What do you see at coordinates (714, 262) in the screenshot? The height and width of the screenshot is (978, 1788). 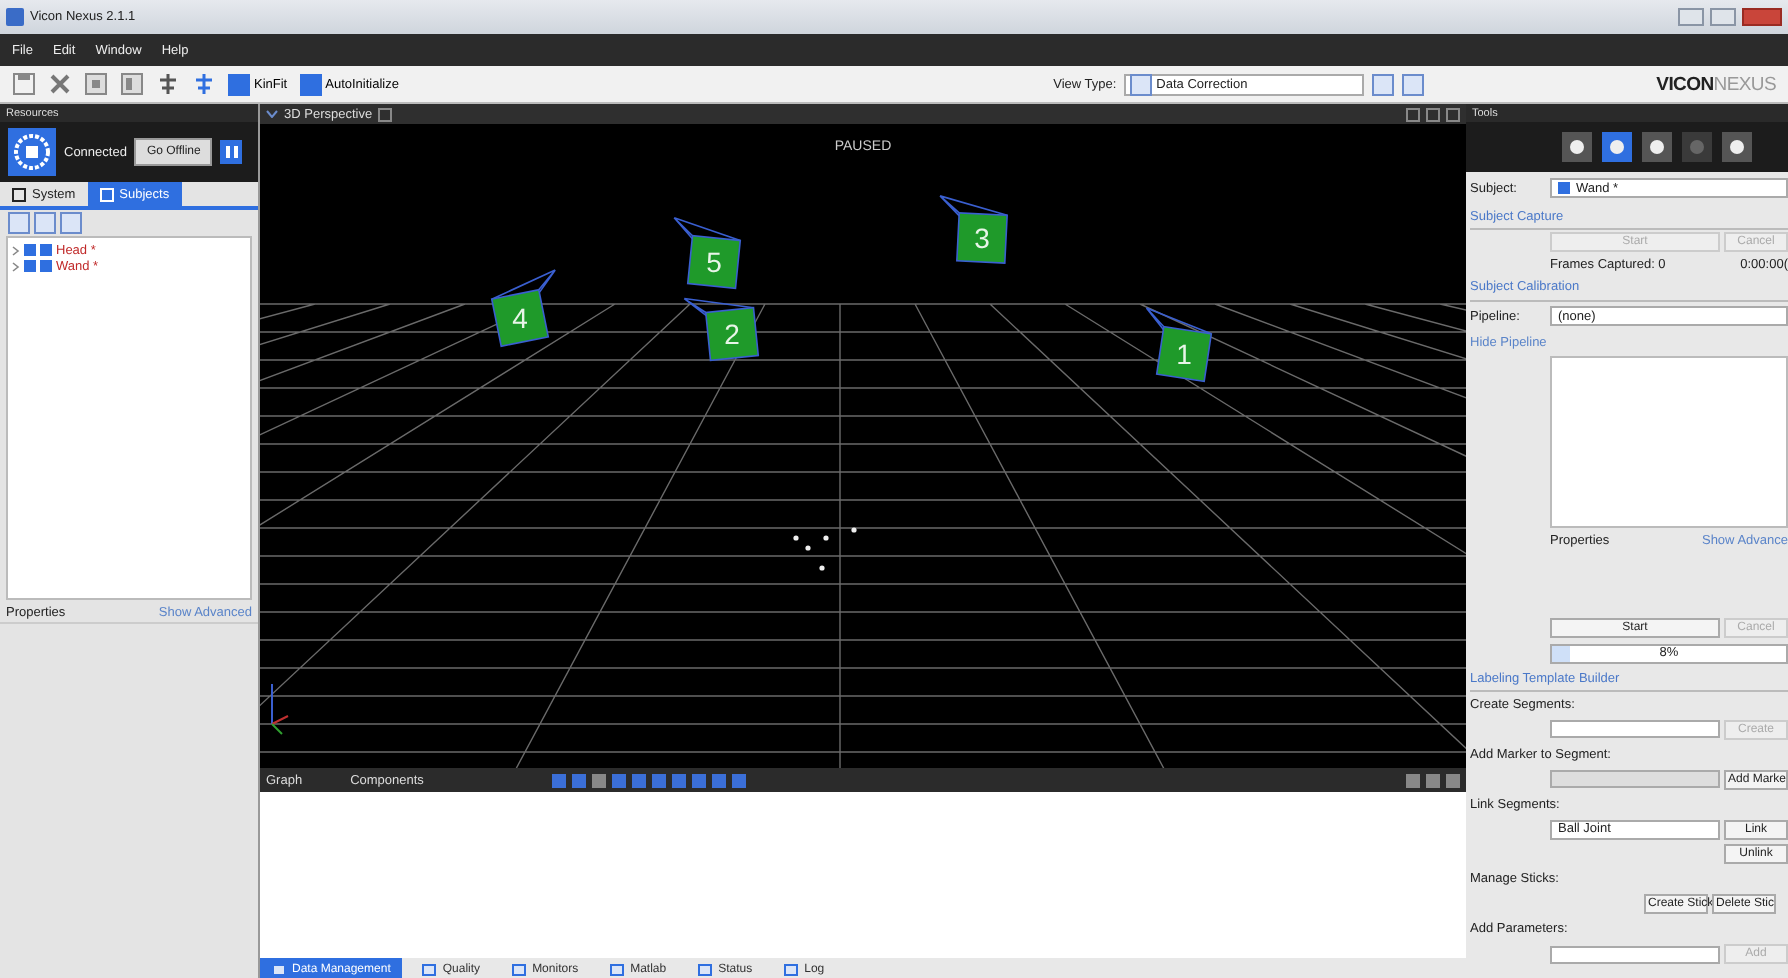 I see `camera-number: 5` at bounding box center [714, 262].